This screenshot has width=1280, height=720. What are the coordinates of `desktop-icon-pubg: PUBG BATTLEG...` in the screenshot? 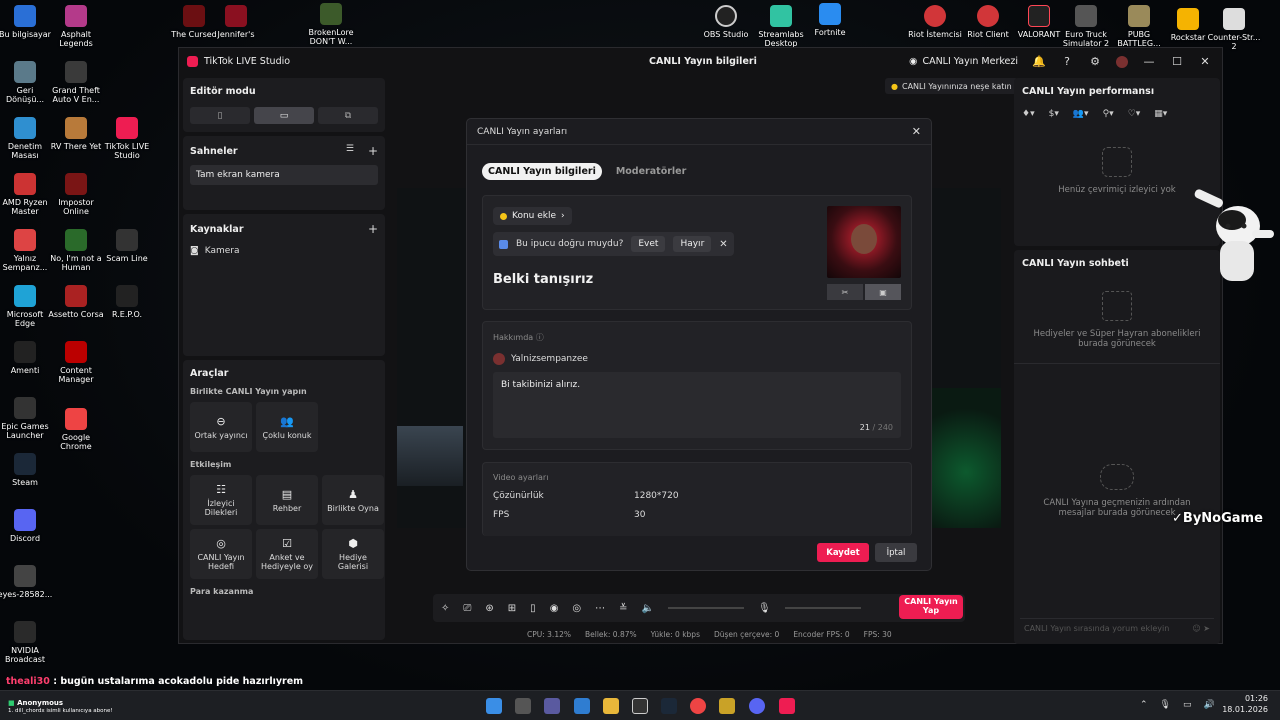 It's located at (1139, 26).